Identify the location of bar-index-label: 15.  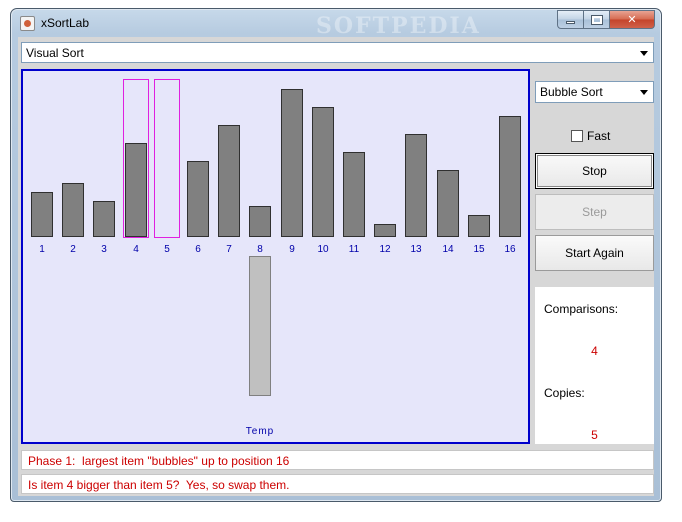
(479, 249).